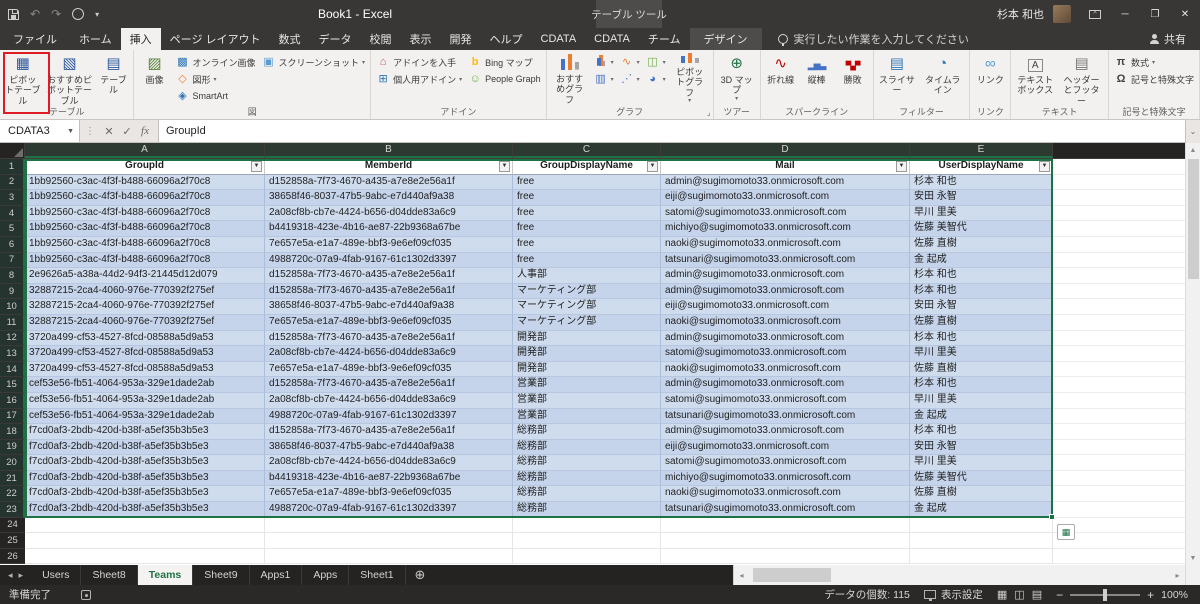 This screenshot has height=604, width=1200. Describe the element at coordinates (785, 494) in the screenshot. I see `cell: naoki@sugimomoto33.onmicrosoft.com` at that location.